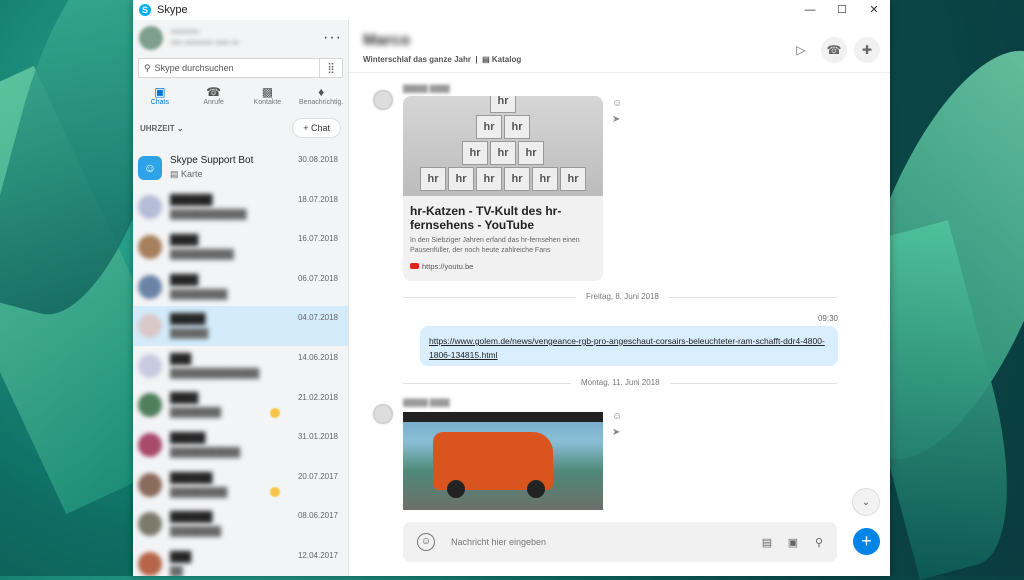  Describe the element at coordinates (192, 174) in the screenshot. I see `chat-preview-text: Karte` at that location.